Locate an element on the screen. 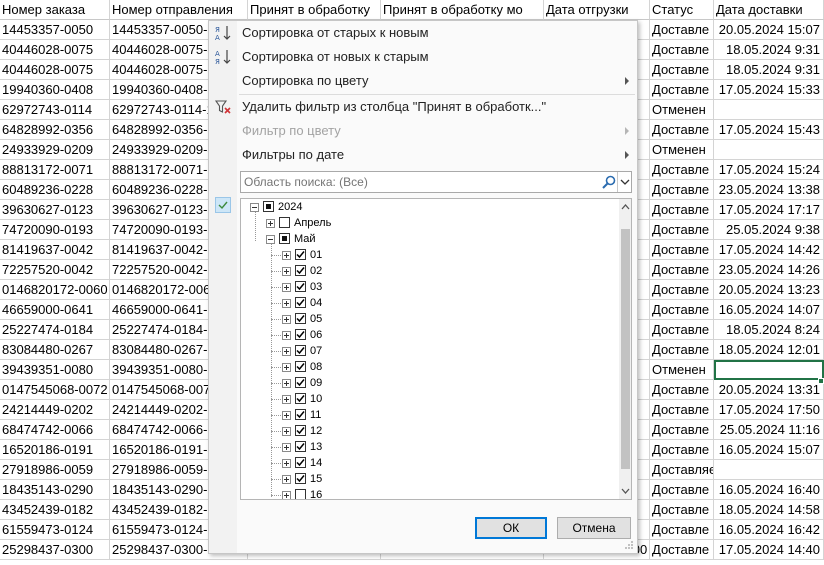 This screenshot has height=565, width=824. date-filters-item: Фильтры по дате is located at coordinates (423, 155).